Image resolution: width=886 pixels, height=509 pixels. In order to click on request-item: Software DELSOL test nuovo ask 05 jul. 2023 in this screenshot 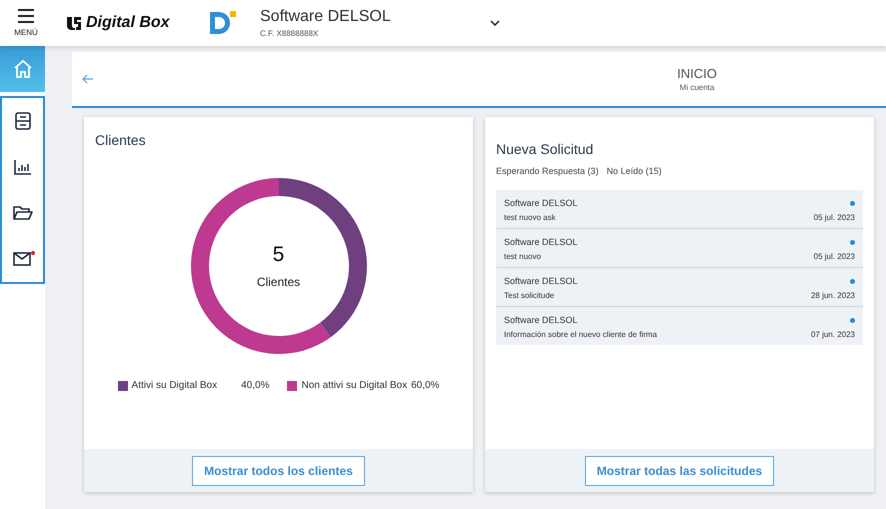, I will do `click(679, 209)`.